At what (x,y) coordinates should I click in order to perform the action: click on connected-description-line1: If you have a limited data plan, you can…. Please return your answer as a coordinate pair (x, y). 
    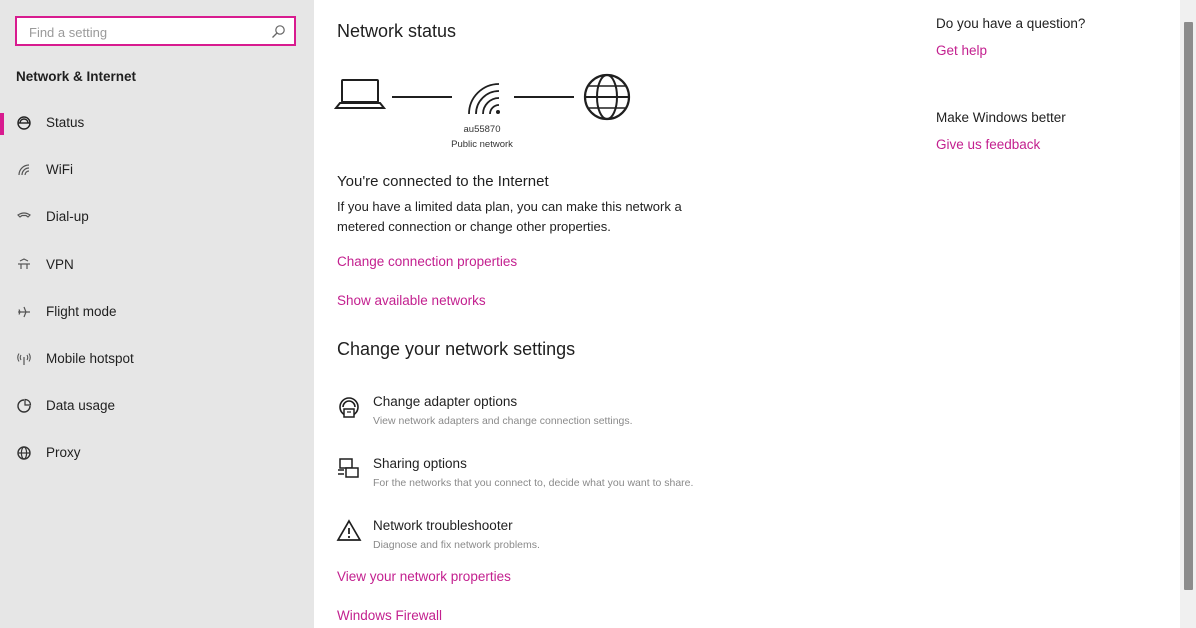
    Looking at the image, I should click on (509, 206).